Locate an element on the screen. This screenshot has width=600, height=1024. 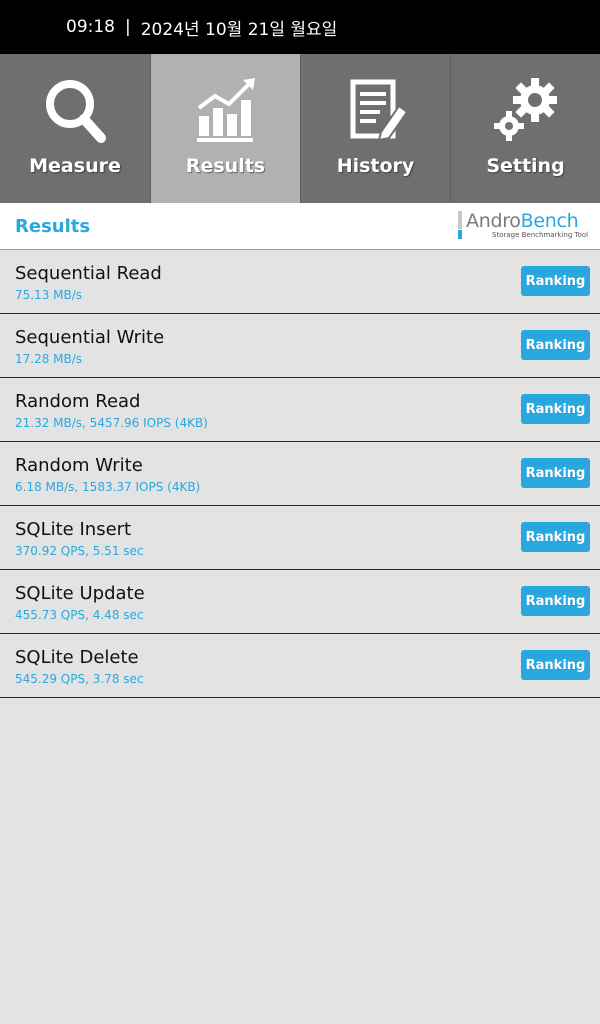
magnifier-icon is located at coordinates (76, 111).